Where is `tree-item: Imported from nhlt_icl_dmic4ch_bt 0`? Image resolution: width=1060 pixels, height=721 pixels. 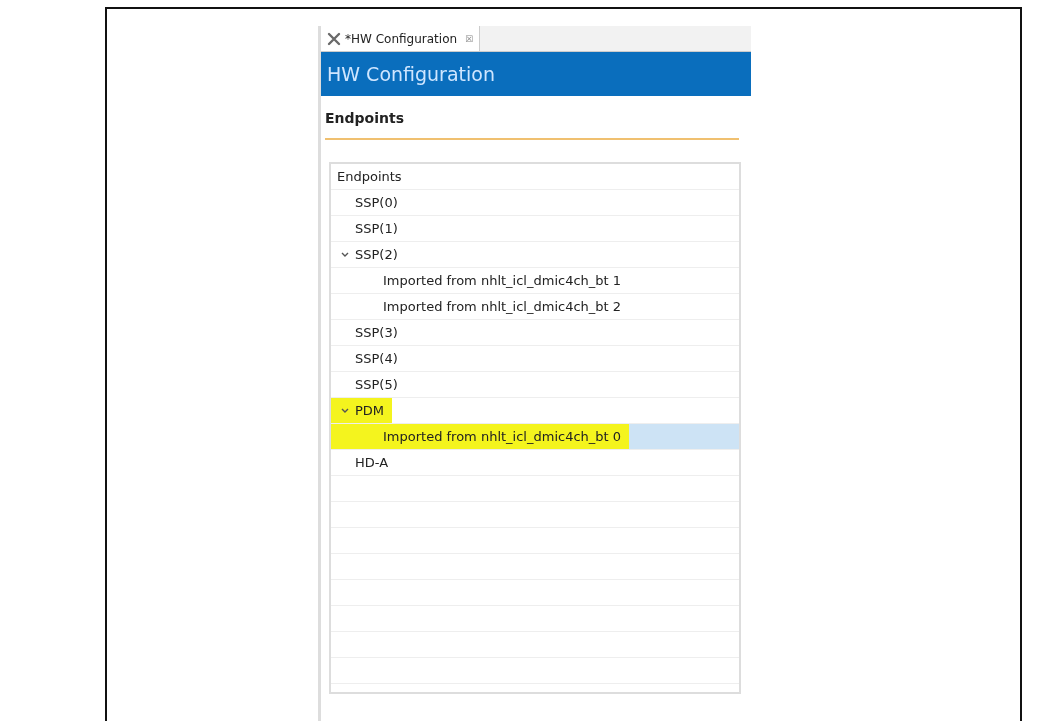 tree-item: Imported from nhlt_icl_dmic4ch_bt 0 is located at coordinates (535, 437).